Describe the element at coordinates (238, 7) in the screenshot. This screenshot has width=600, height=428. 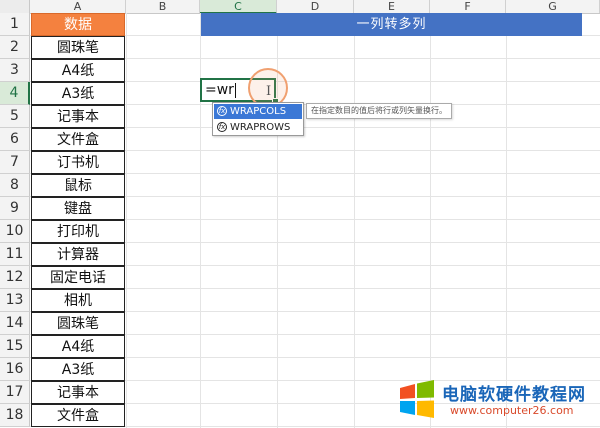
I see `column-header-c: C` at that location.